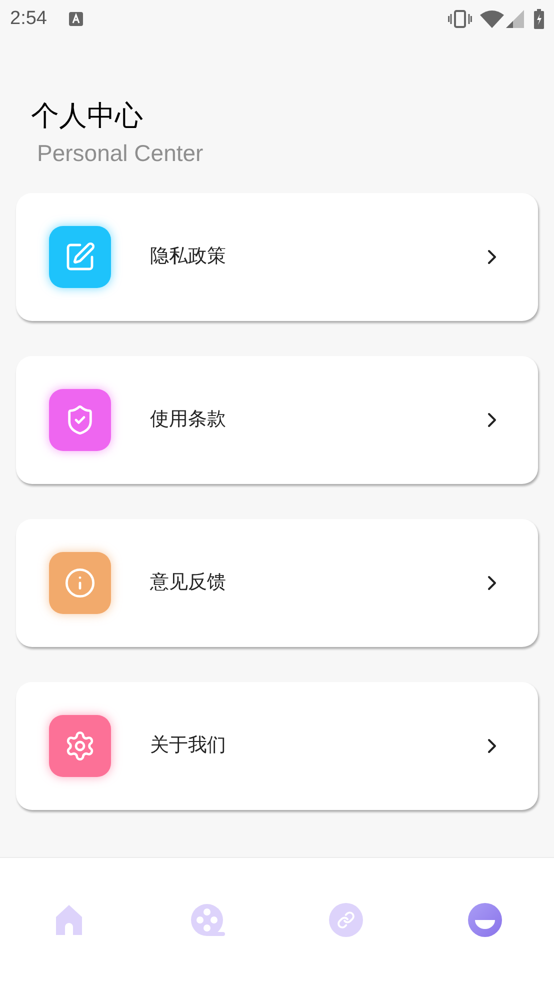  What do you see at coordinates (207, 920) in the screenshot?
I see `film-reel-icon` at bounding box center [207, 920].